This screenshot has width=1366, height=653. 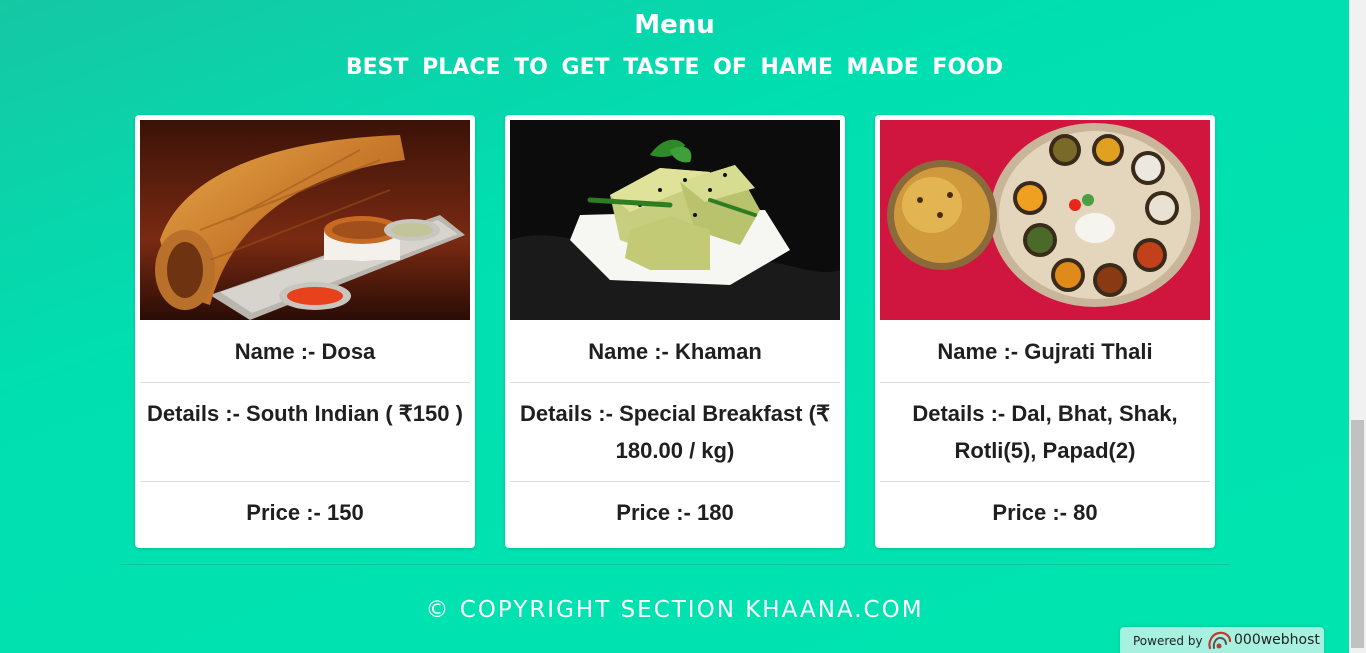 I want to click on webhost-logo-icon, so click(x=1219, y=641).